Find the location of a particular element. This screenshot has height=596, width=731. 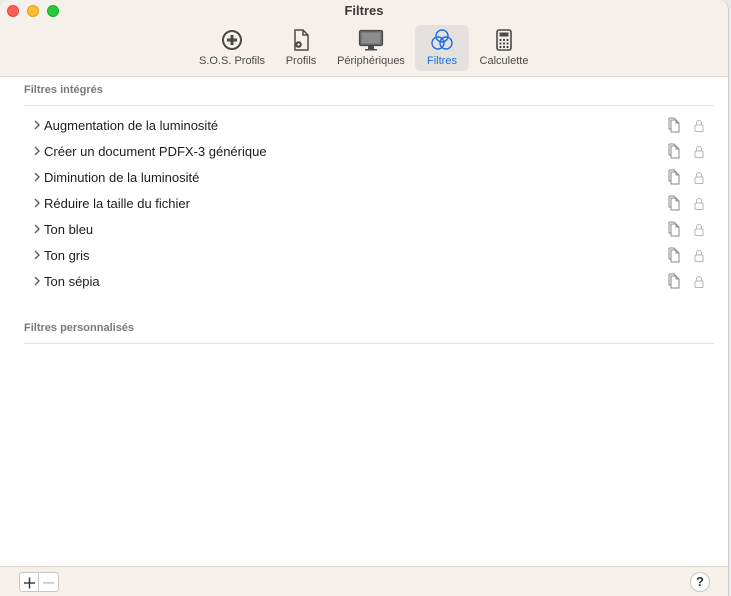

document-gear-icon is located at coordinates (301, 40).